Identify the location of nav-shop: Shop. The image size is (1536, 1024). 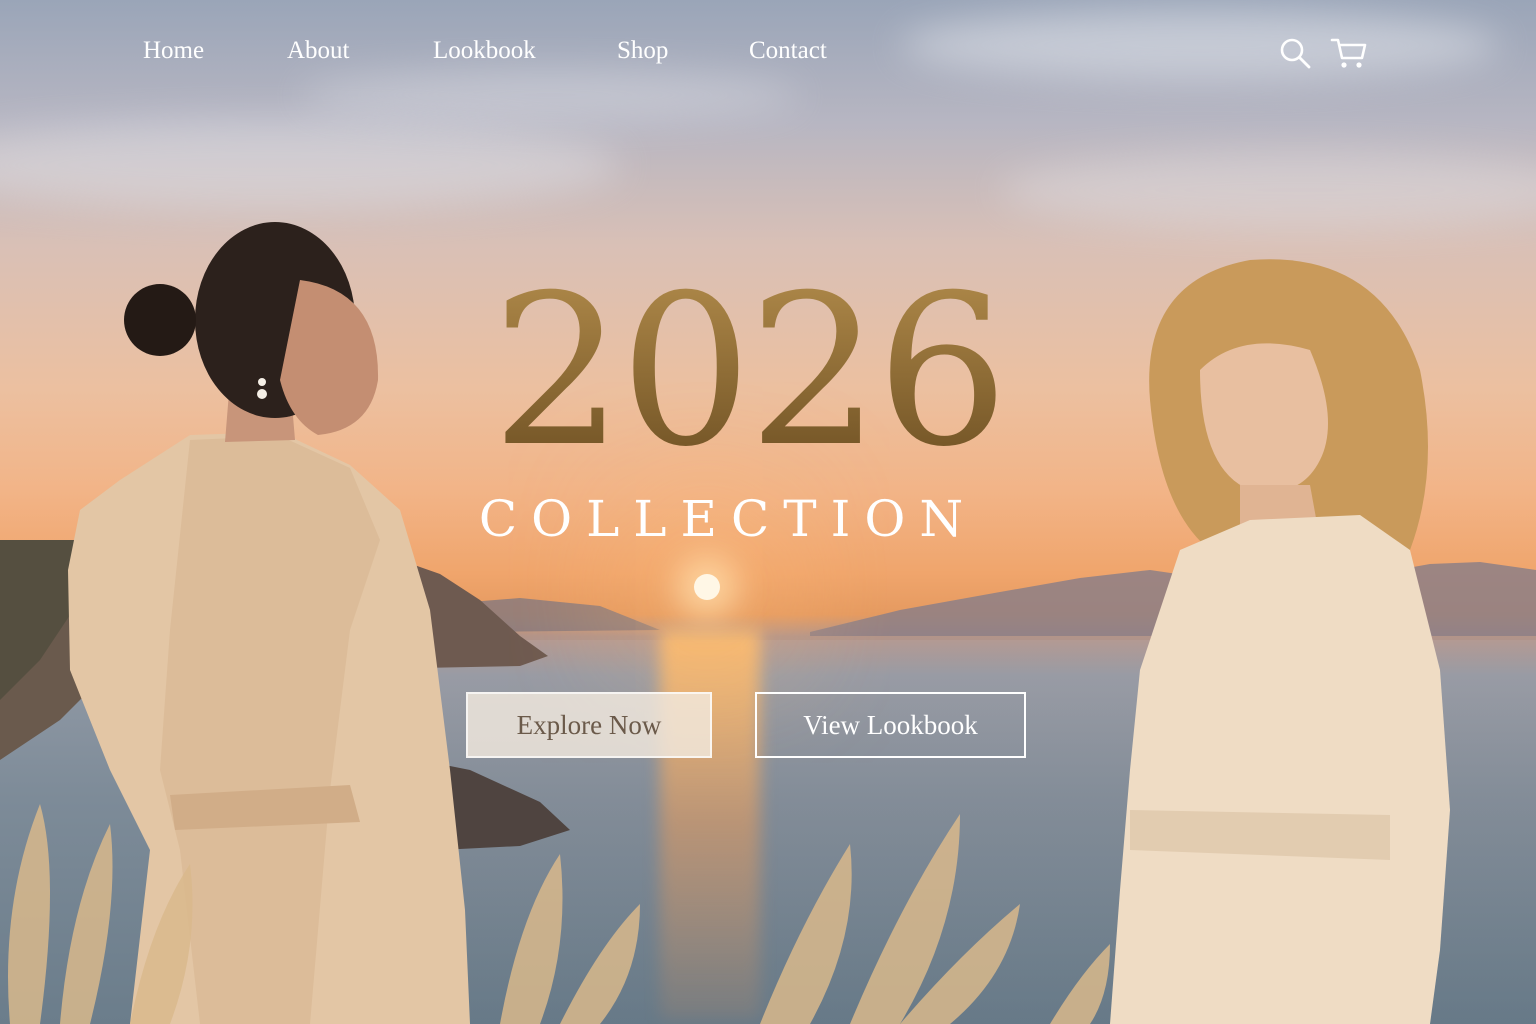
(642, 51).